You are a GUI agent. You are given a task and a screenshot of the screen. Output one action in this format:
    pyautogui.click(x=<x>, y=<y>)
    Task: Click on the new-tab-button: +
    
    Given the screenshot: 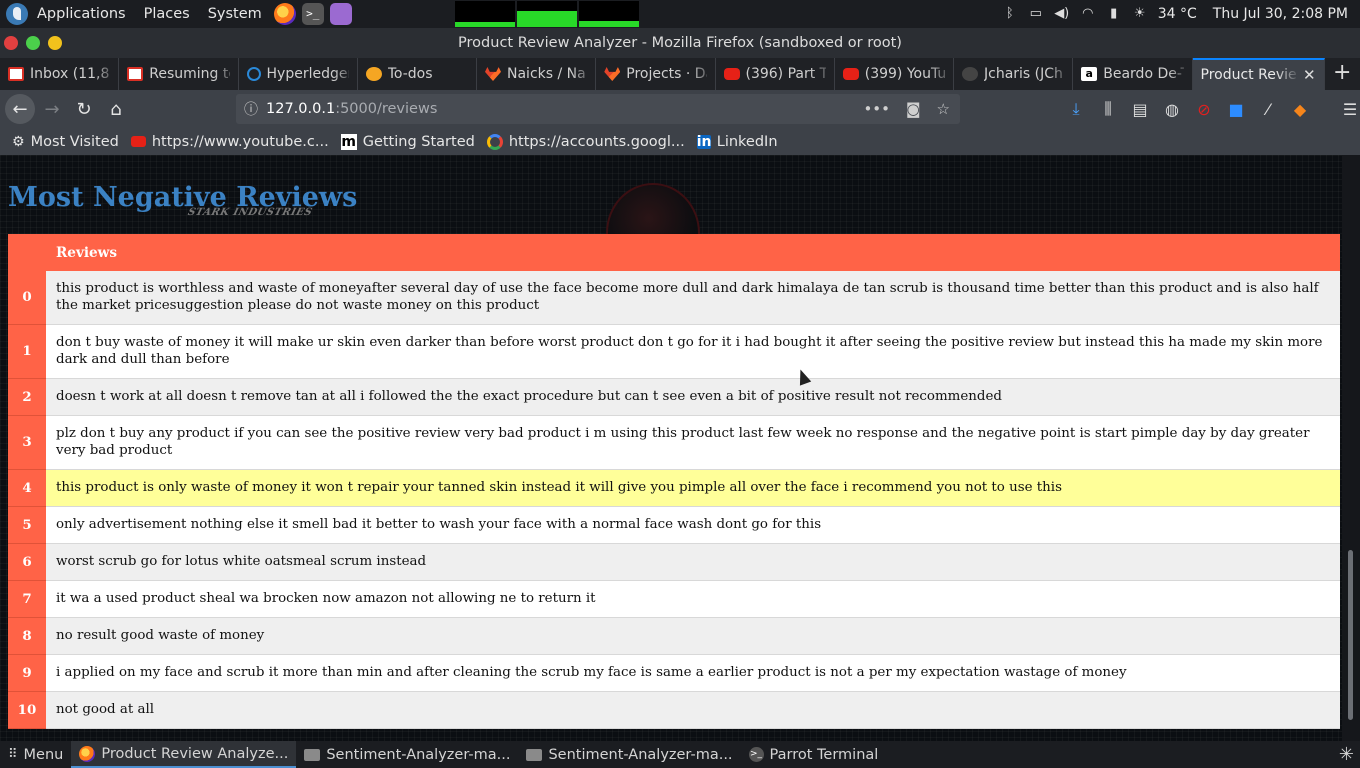 What is the action you would take?
    pyautogui.click(x=1342, y=74)
    